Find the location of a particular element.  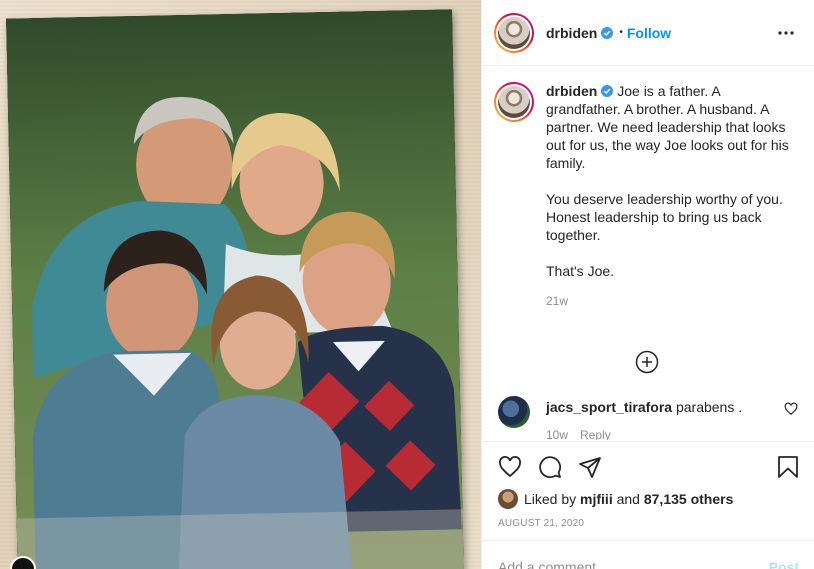

comment-item: jacs_sport_tirafora parabens . 10w Reply is located at coordinates (648, 418).